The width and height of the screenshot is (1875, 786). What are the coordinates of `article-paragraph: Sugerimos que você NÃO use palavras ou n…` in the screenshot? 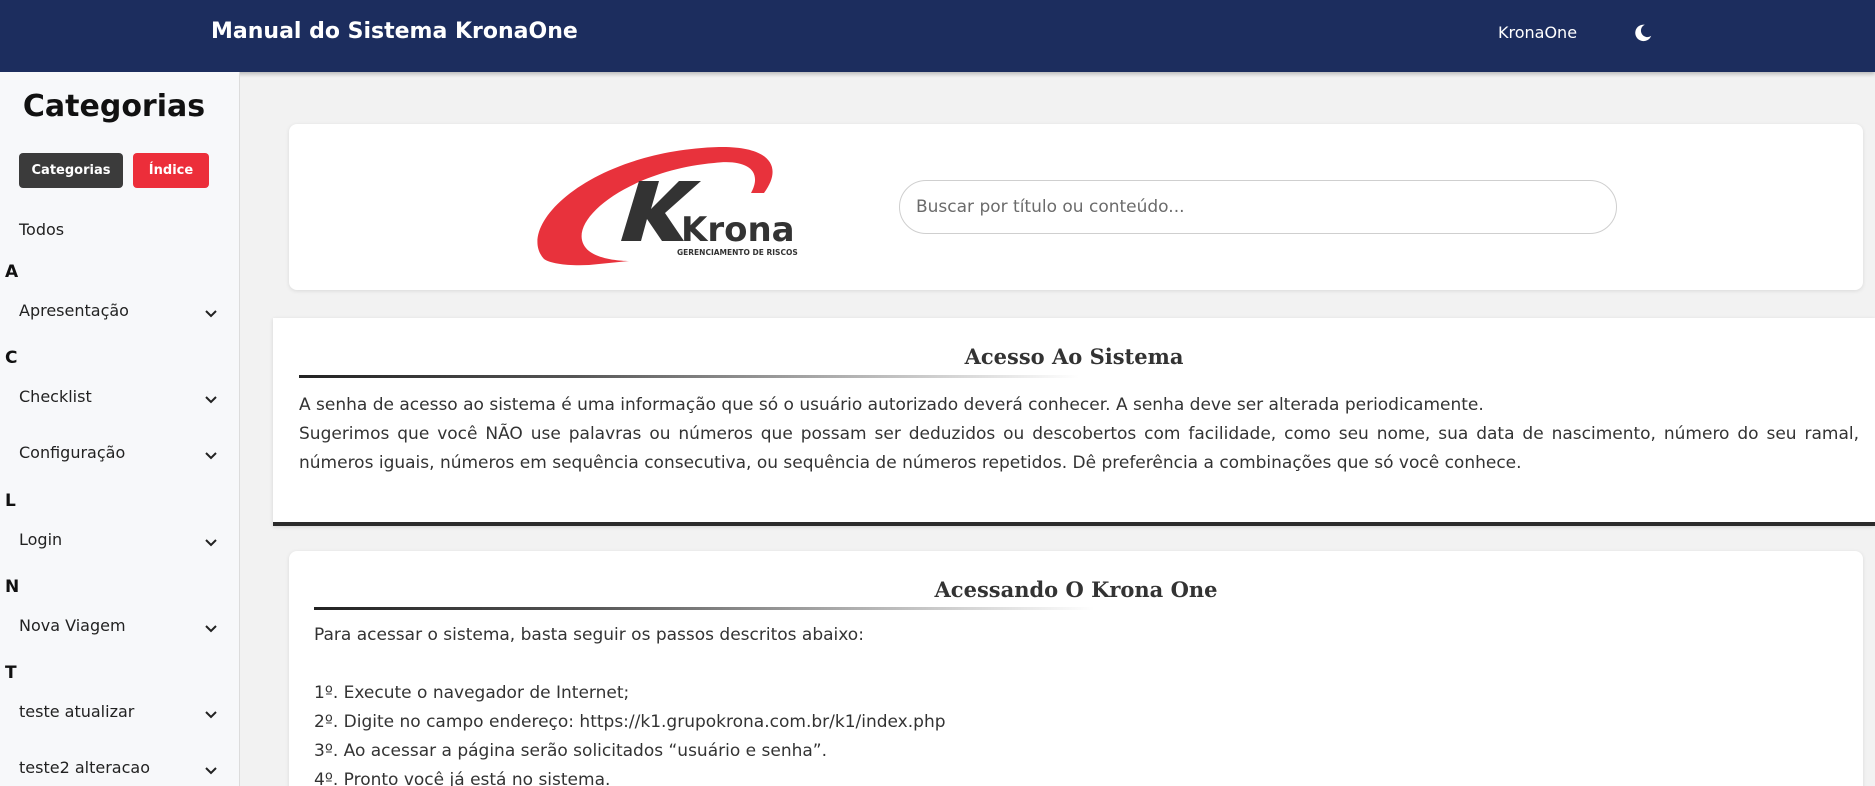 It's located at (1079, 448).